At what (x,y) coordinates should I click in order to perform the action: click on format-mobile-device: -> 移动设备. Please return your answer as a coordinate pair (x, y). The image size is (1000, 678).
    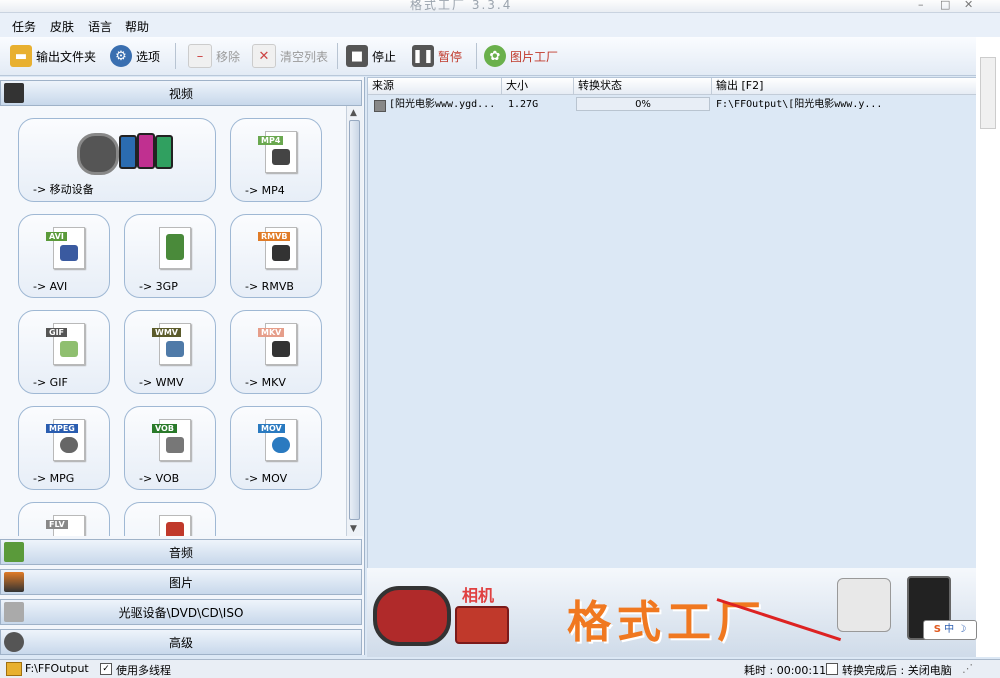
    Looking at the image, I should click on (117, 160).